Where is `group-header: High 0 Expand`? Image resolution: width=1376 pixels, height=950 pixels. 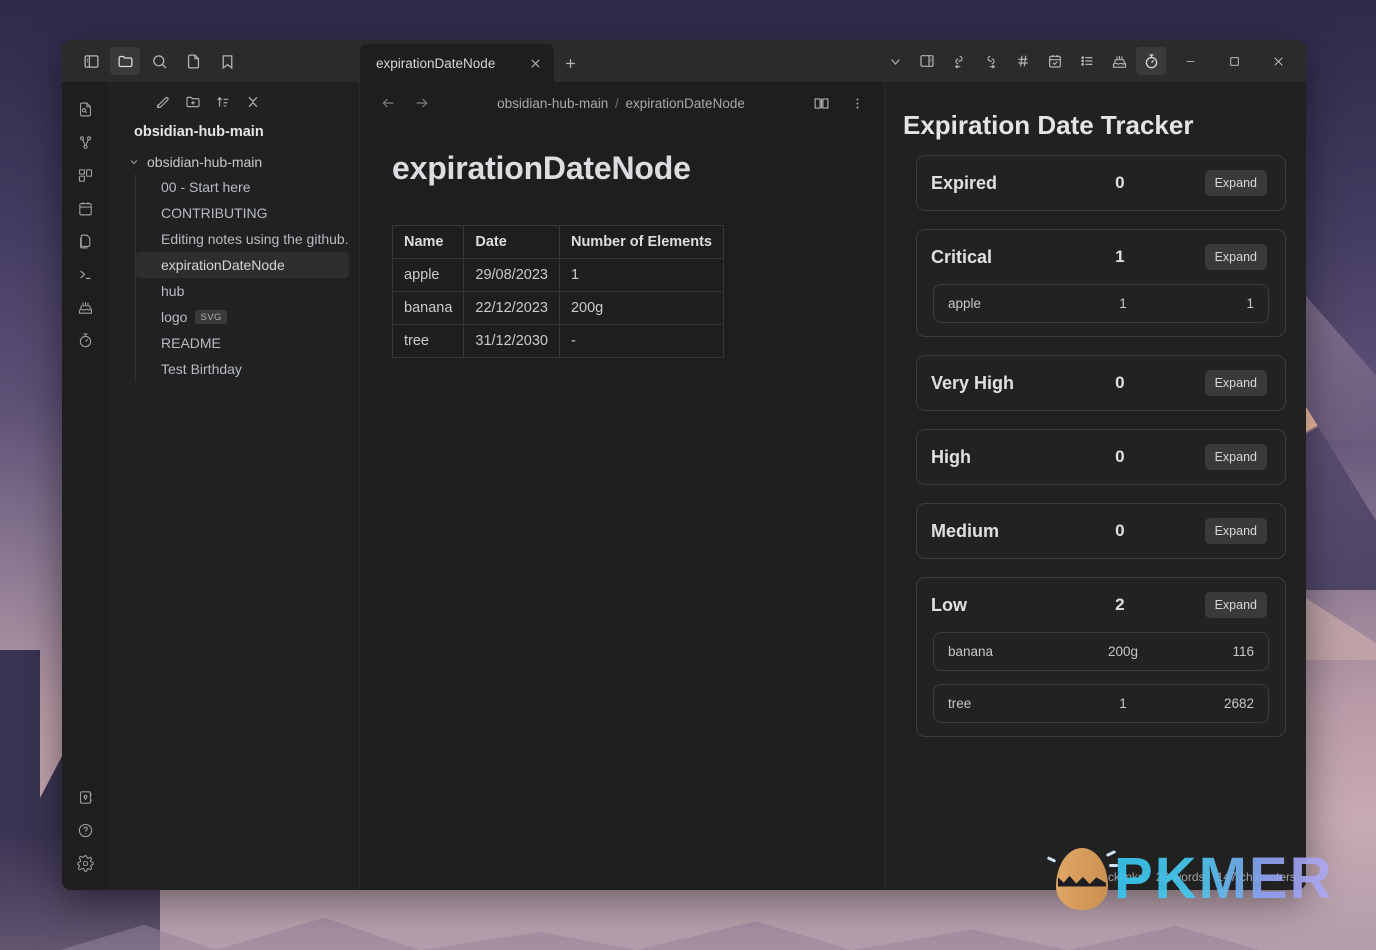
group-header: High 0 Expand is located at coordinates (1096, 457).